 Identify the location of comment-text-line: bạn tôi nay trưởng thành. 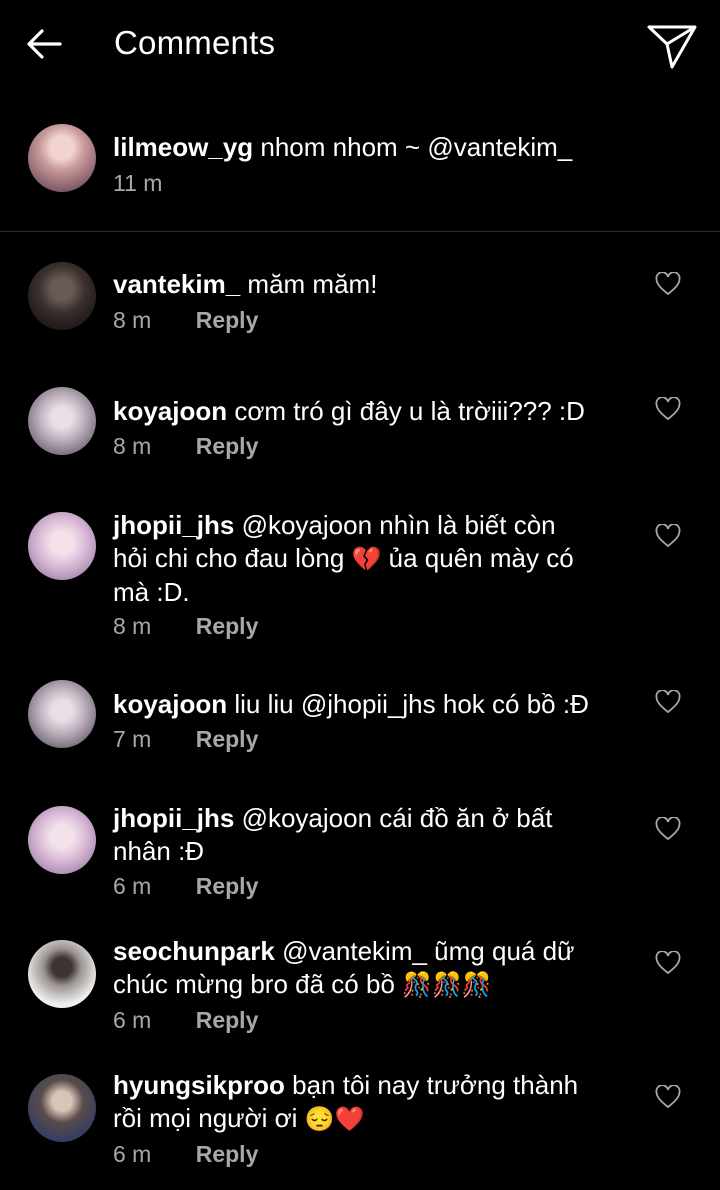
(435, 1085).